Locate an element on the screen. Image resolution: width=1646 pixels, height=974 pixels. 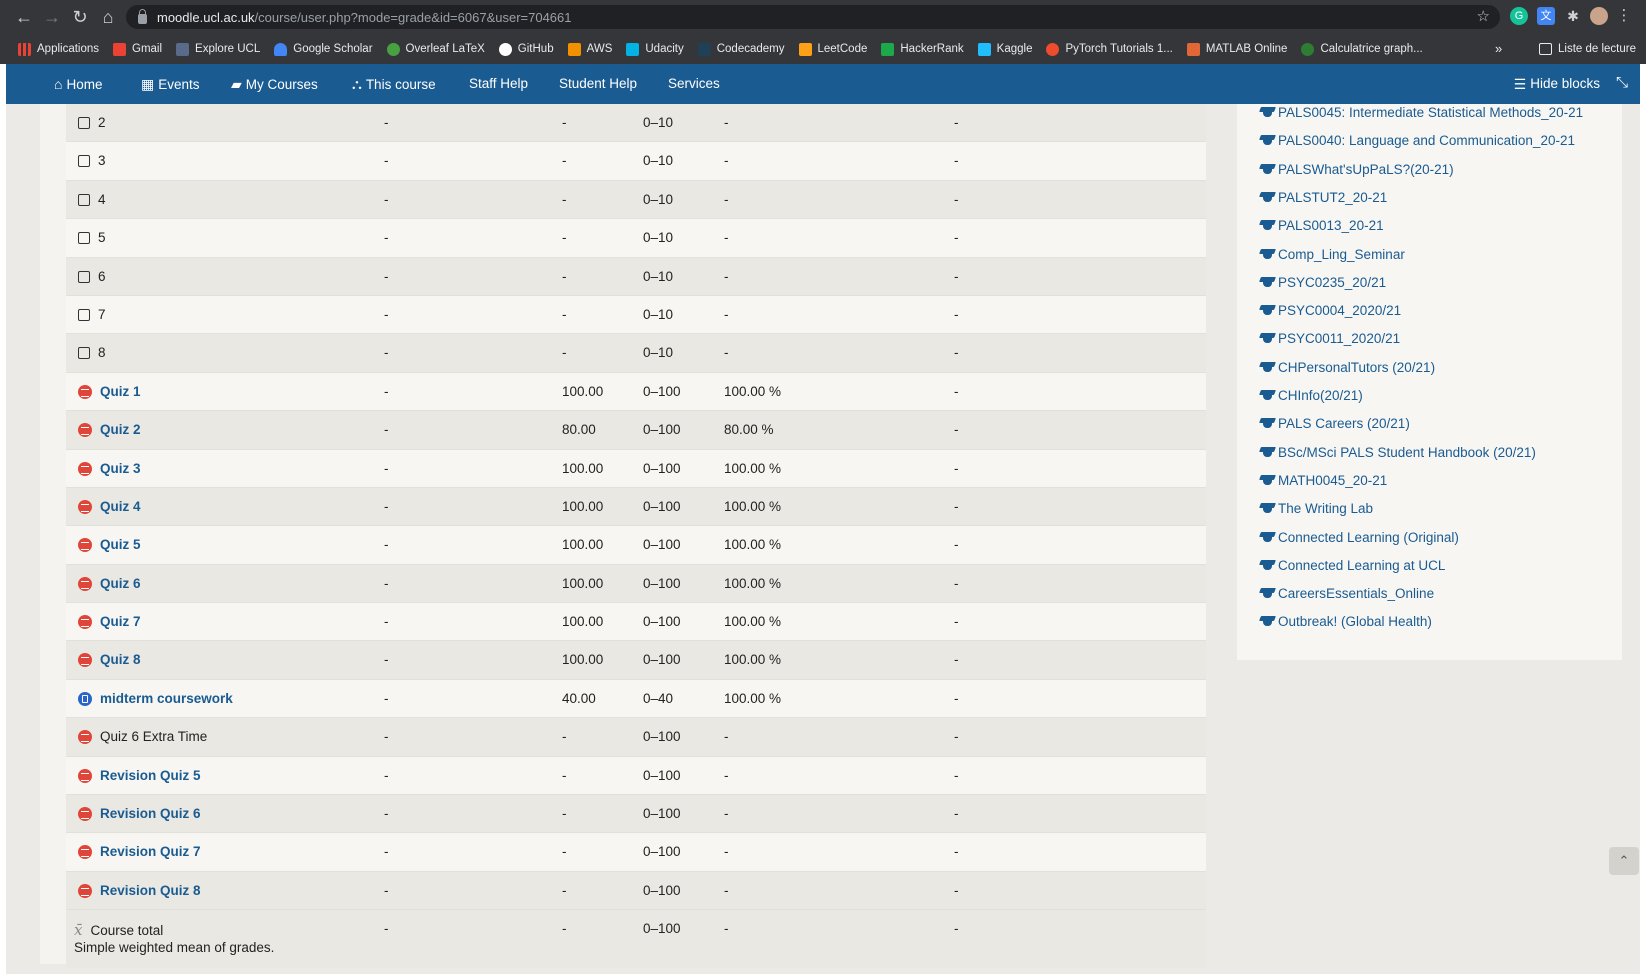
course-link: BSc/MSci PALS Student Handbook (20/21) is located at coordinates (1397, 452).